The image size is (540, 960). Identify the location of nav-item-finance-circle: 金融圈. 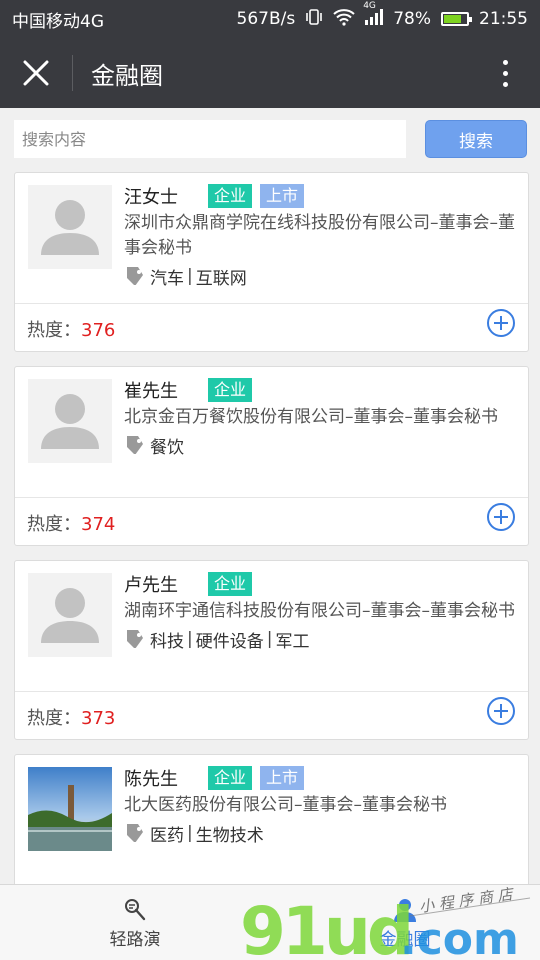
(405, 922).